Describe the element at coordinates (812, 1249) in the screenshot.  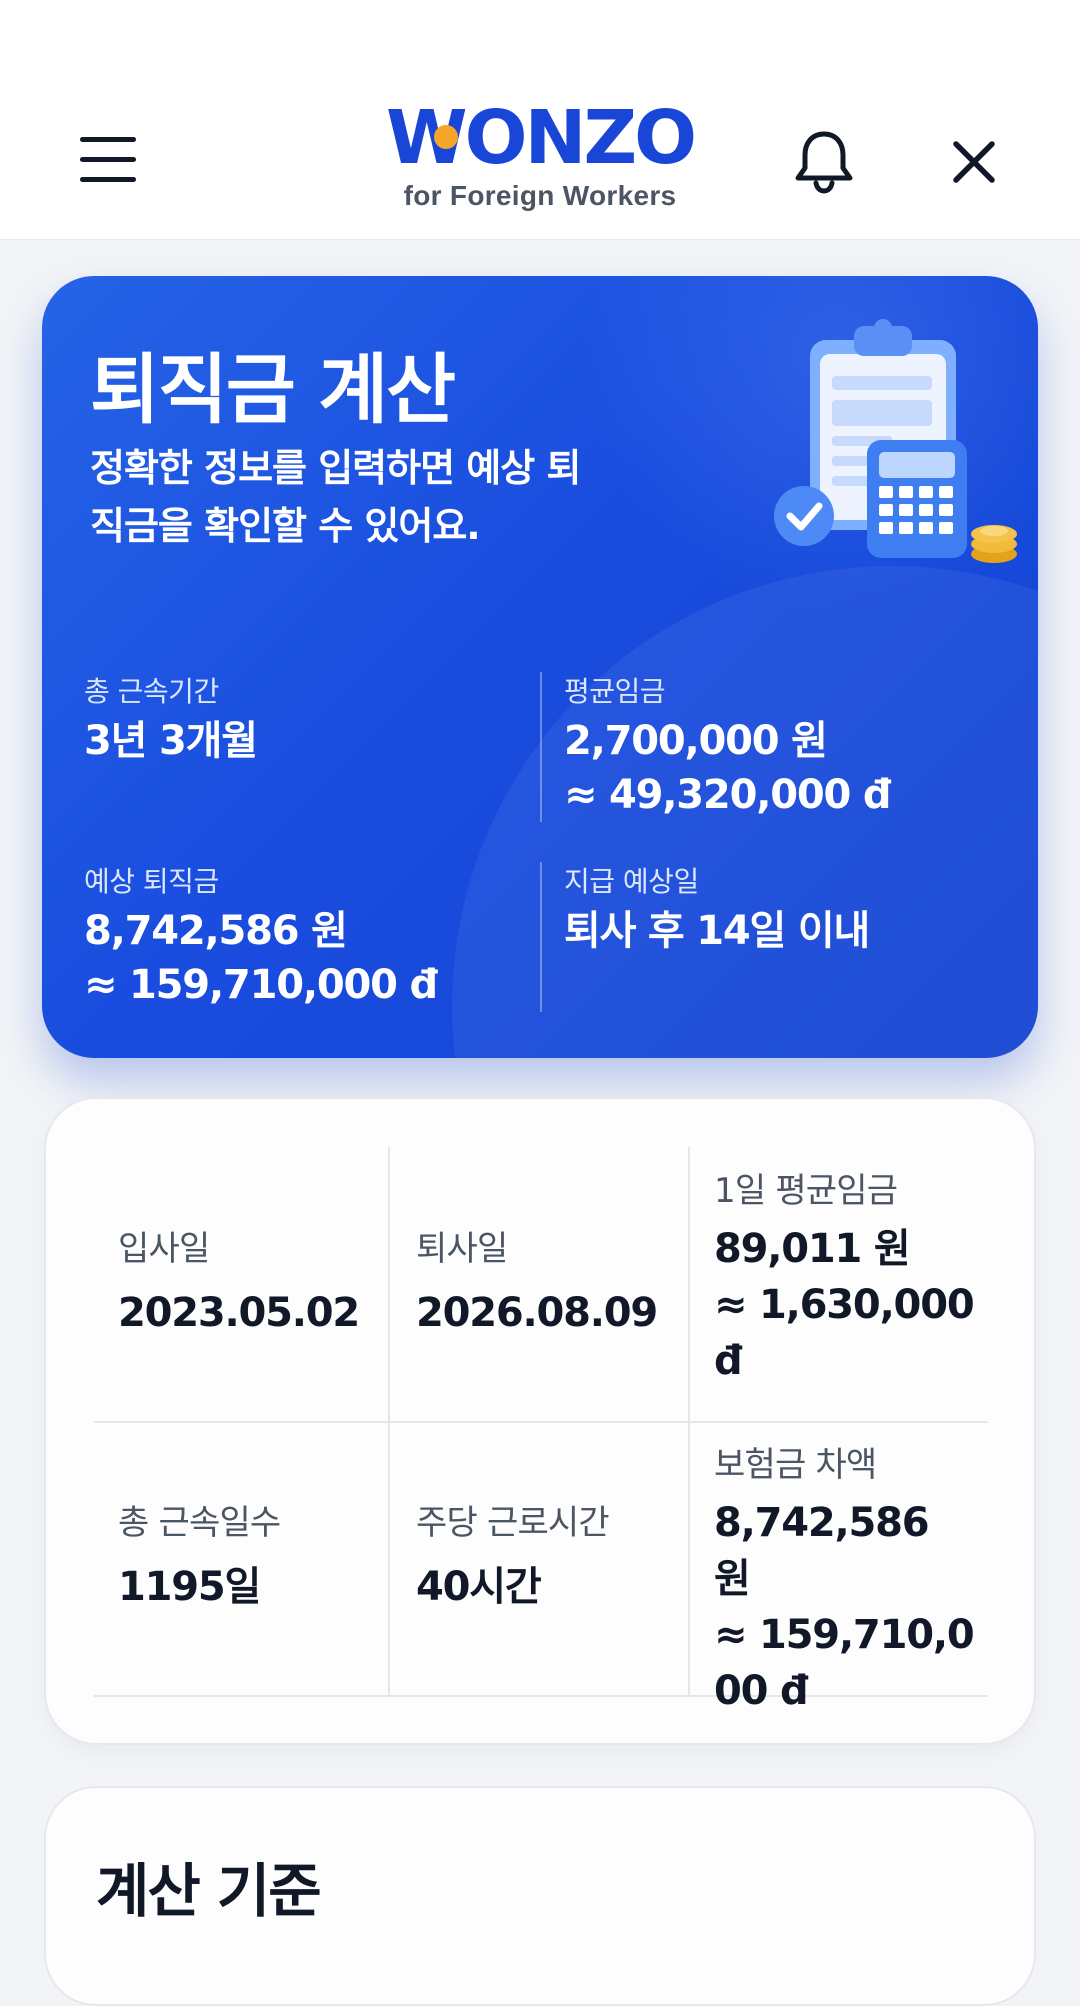
I see `detail-amount: 89,011 원` at that location.